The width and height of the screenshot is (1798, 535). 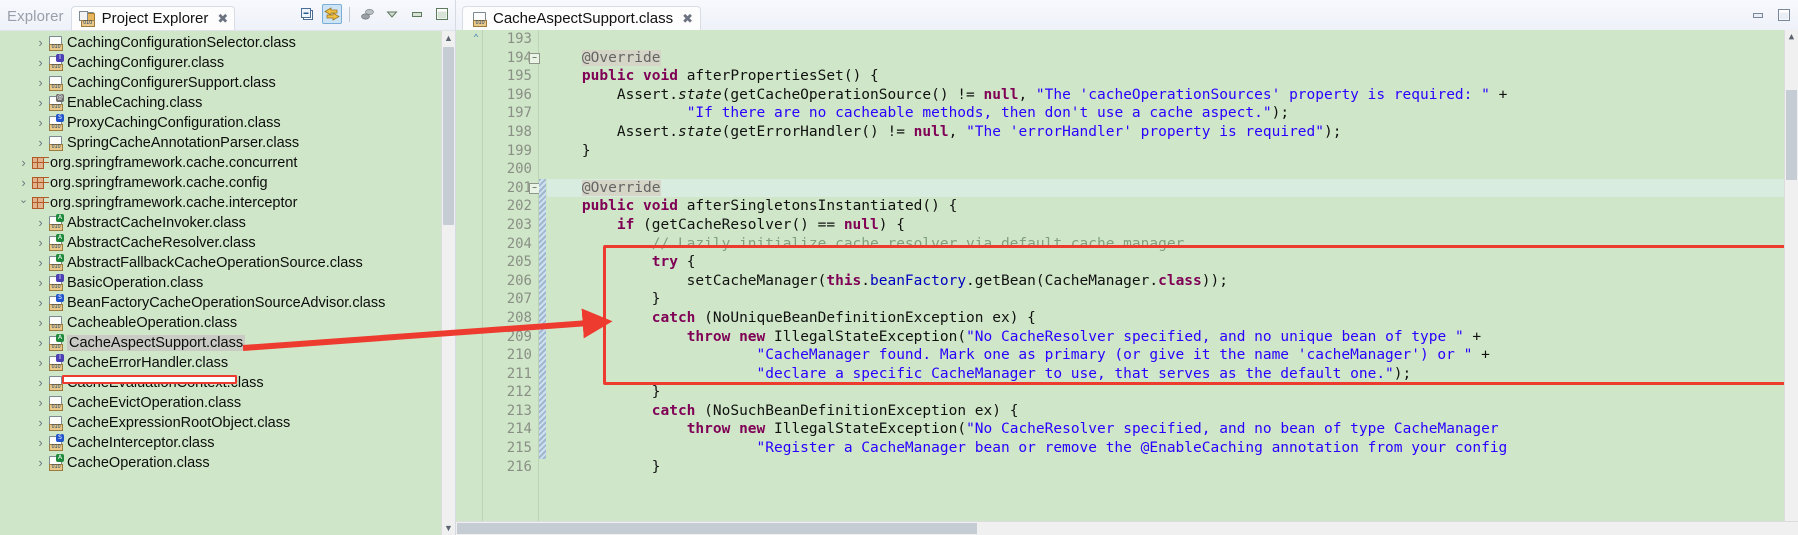 What do you see at coordinates (221, 143) in the screenshot?
I see `tree-item: SpringCacheAnnotationParser.class` at bounding box center [221, 143].